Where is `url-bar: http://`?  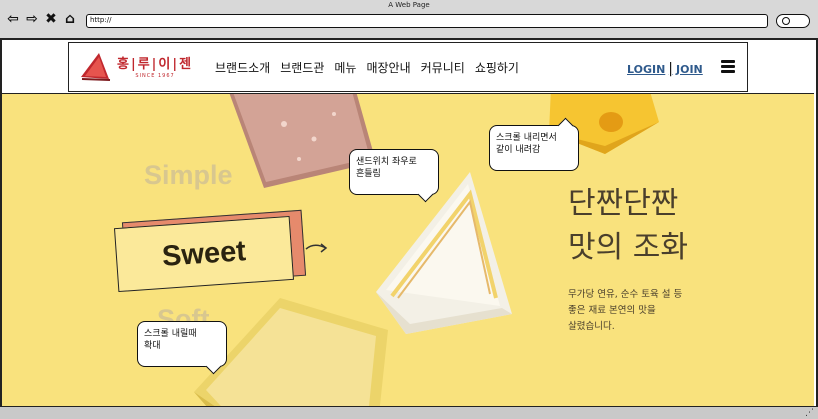
url-bar: http:// is located at coordinates (427, 21).